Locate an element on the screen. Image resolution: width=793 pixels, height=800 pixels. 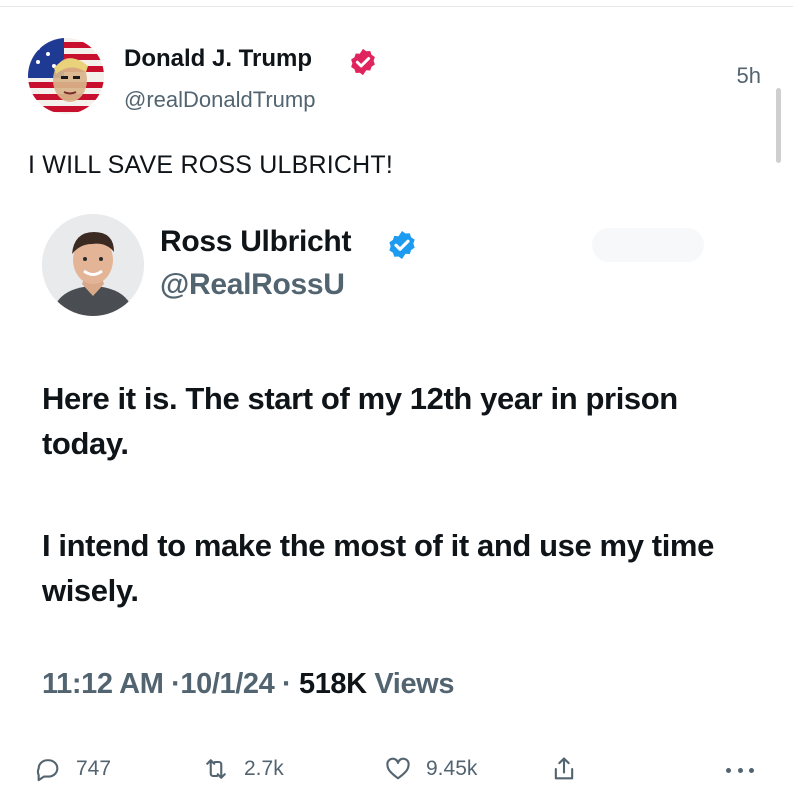
post-timestamp: 5h is located at coordinates (749, 76).